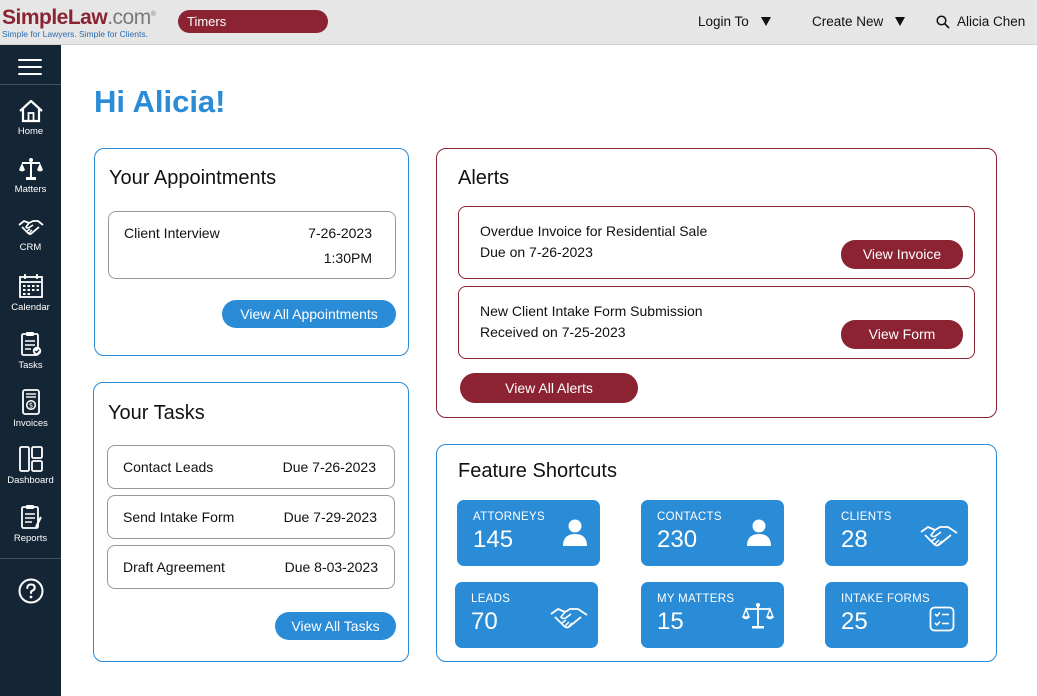  What do you see at coordinates (696, 599) in the screenshot?
I see `tile-label: MY MATTERS` at bounding box center [696, 599].